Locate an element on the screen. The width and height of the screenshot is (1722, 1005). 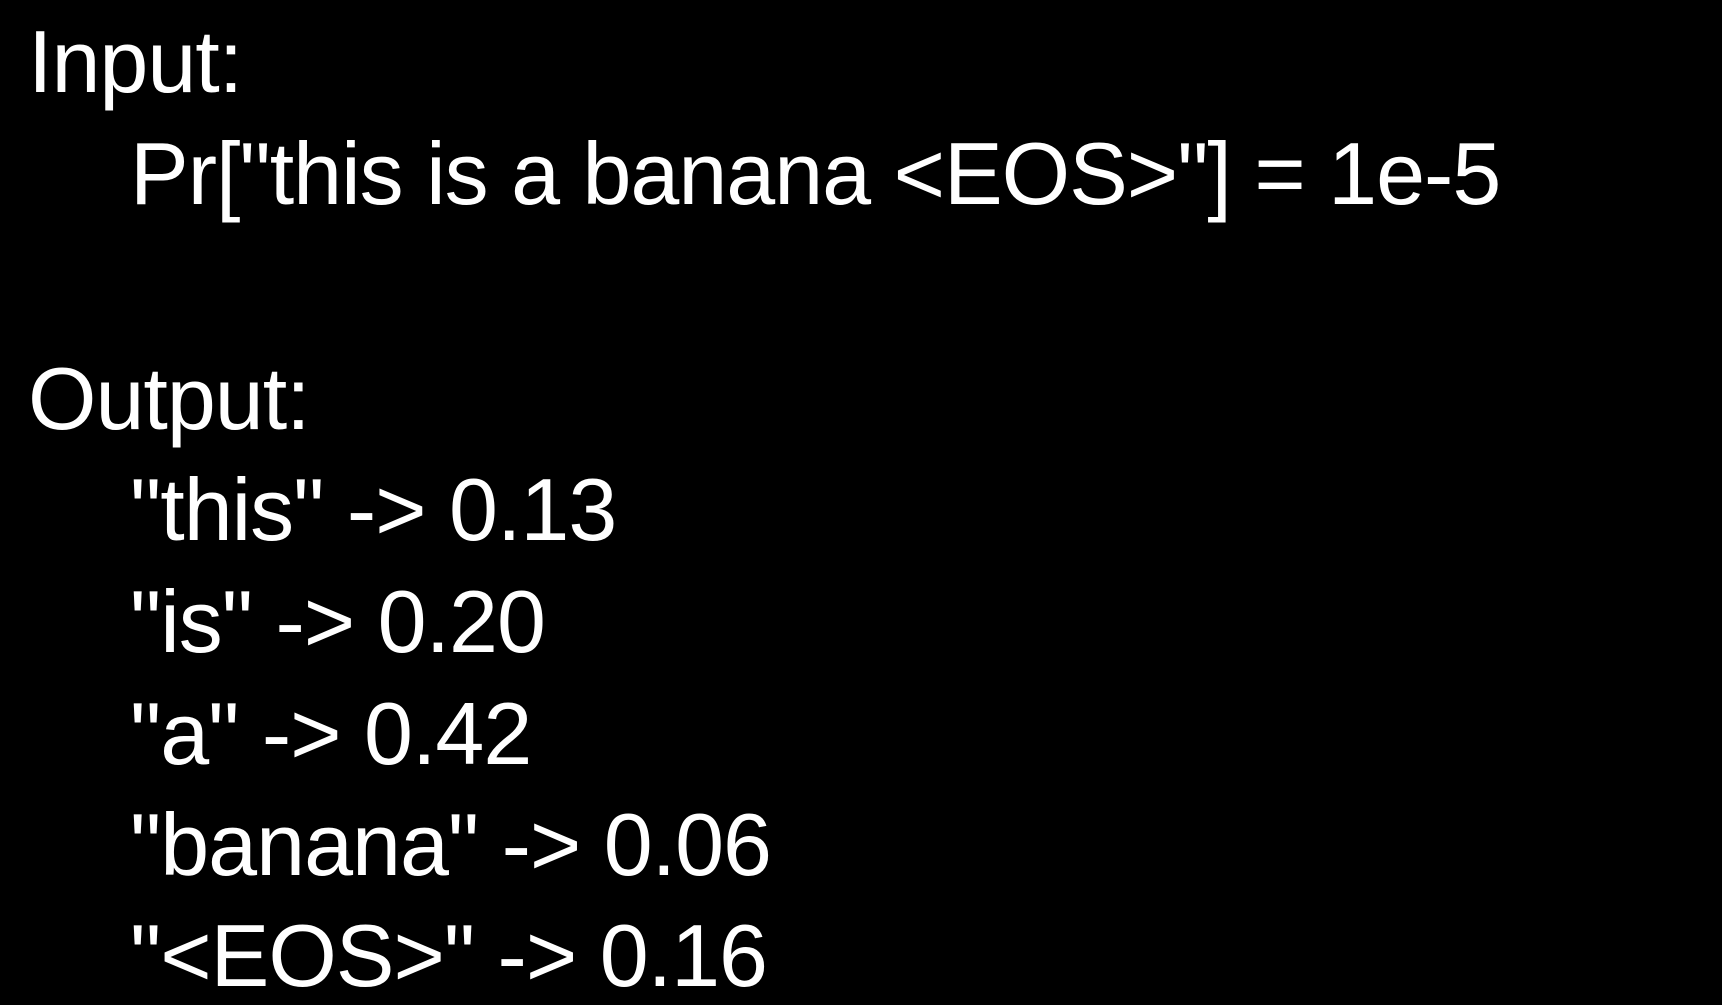
output-item-a: "a" -> 0.42 is located at coordinates (331, 733).